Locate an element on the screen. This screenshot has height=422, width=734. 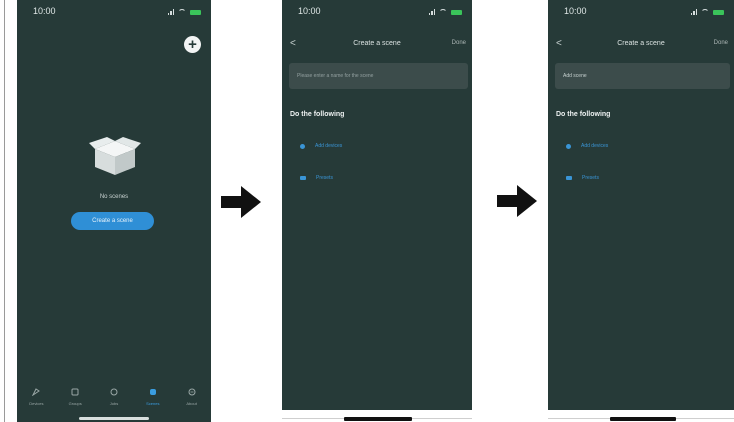
scene-name-input: Add scene is located at coordinates (642, 76).